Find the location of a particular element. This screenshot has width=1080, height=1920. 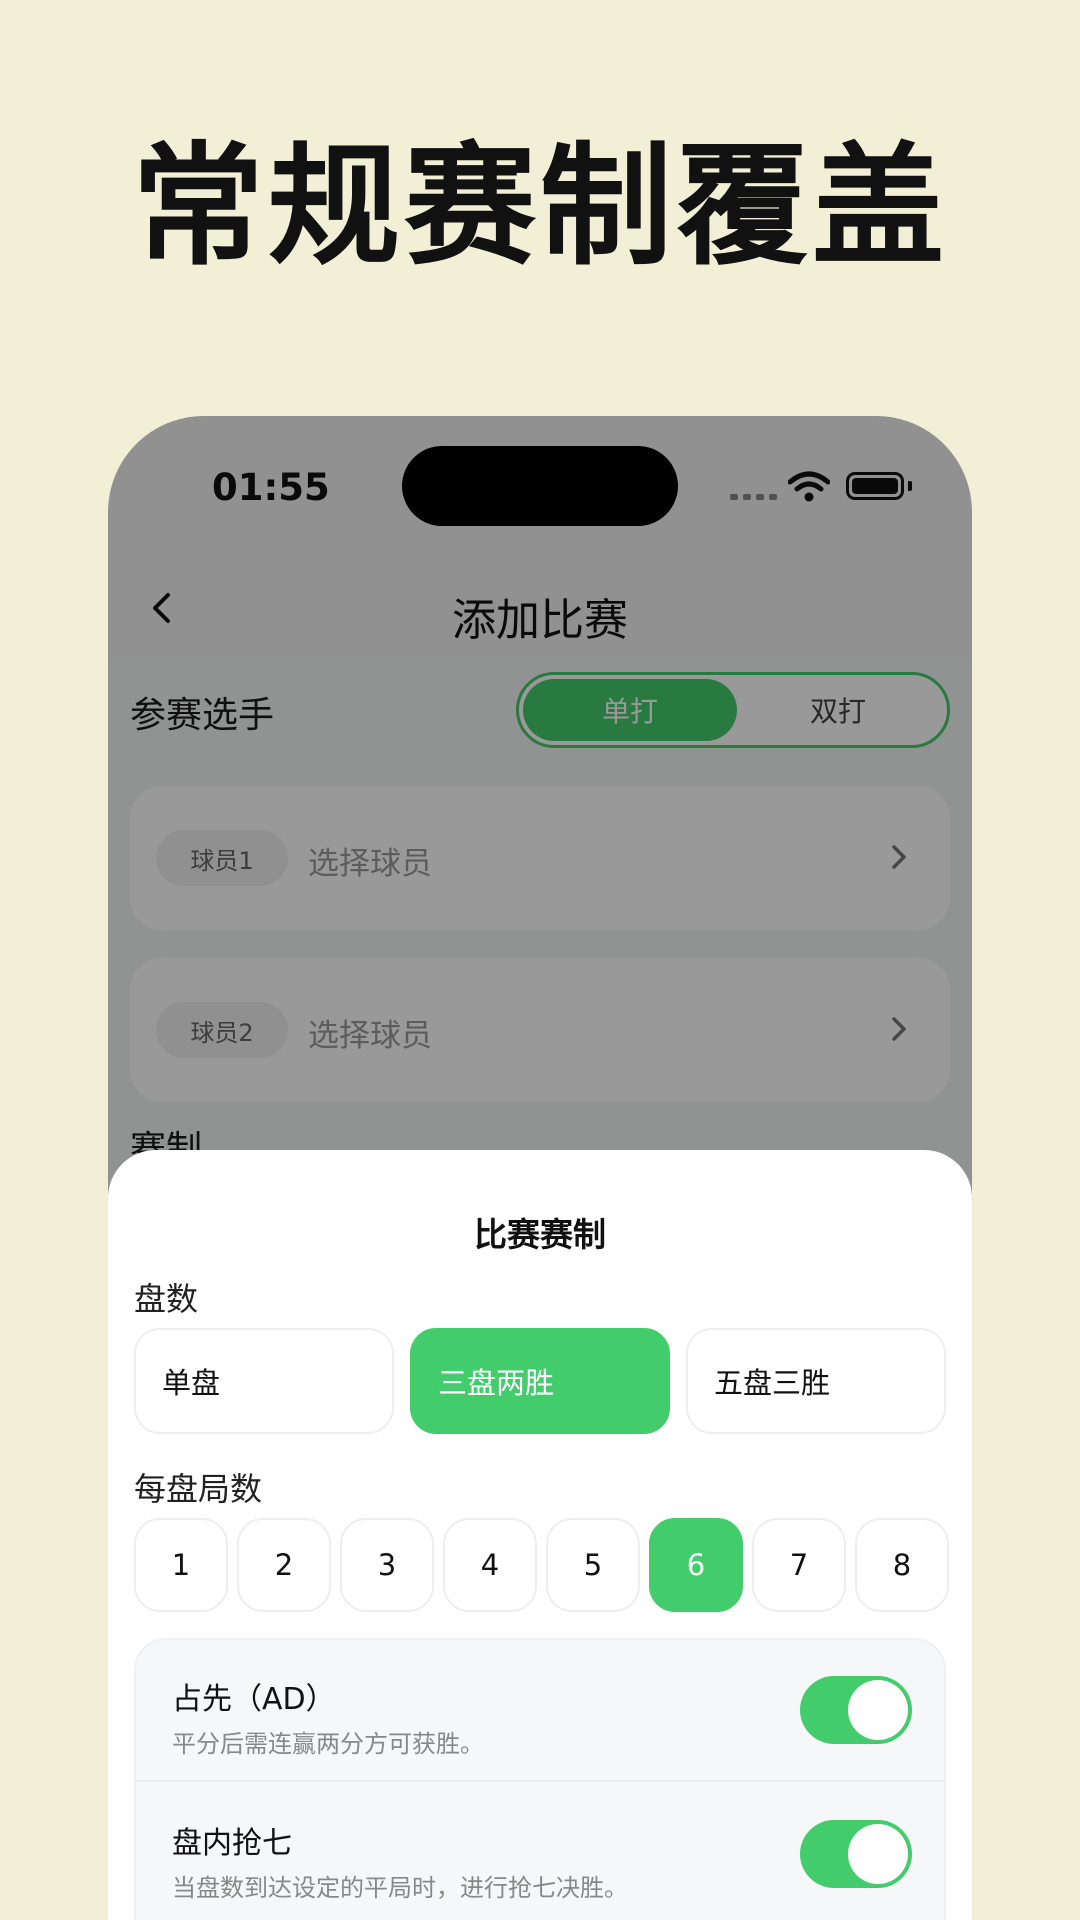

tiebreak-desc: 当盘数到达设定的平局时，进行抢七决胜。 is located at coordinates (400, 1888).